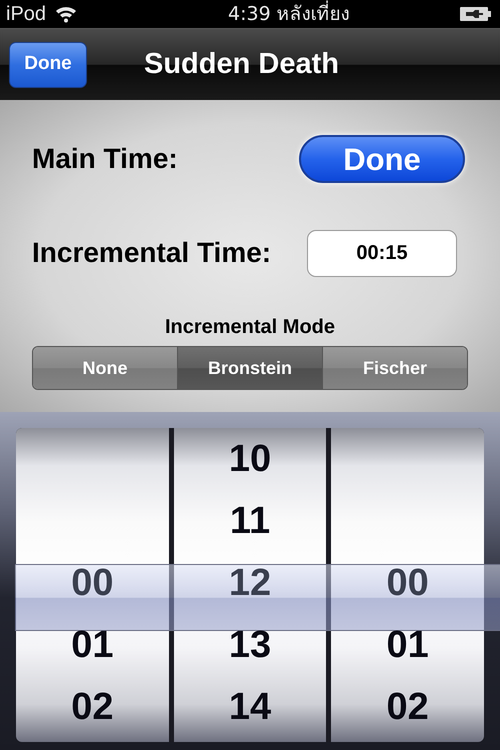  What do you see at coordinates (289, 13) in the screenshot?
I see `status-time: 4:39 หลังเที่ยง` at bounding box center [289, 13].